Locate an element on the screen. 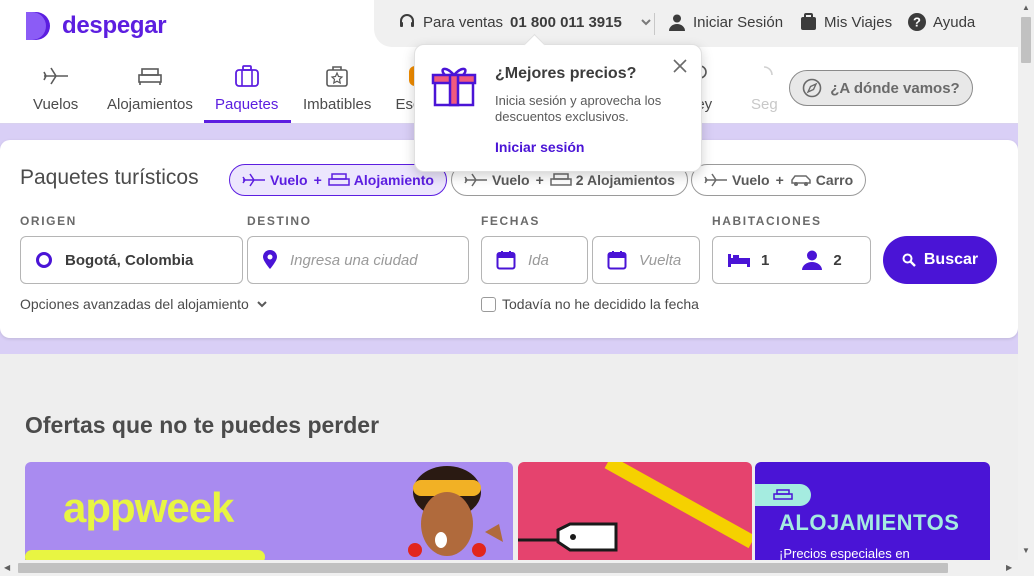  popover-title: ¿Mejores precios? is located at coordinates (566, 73).